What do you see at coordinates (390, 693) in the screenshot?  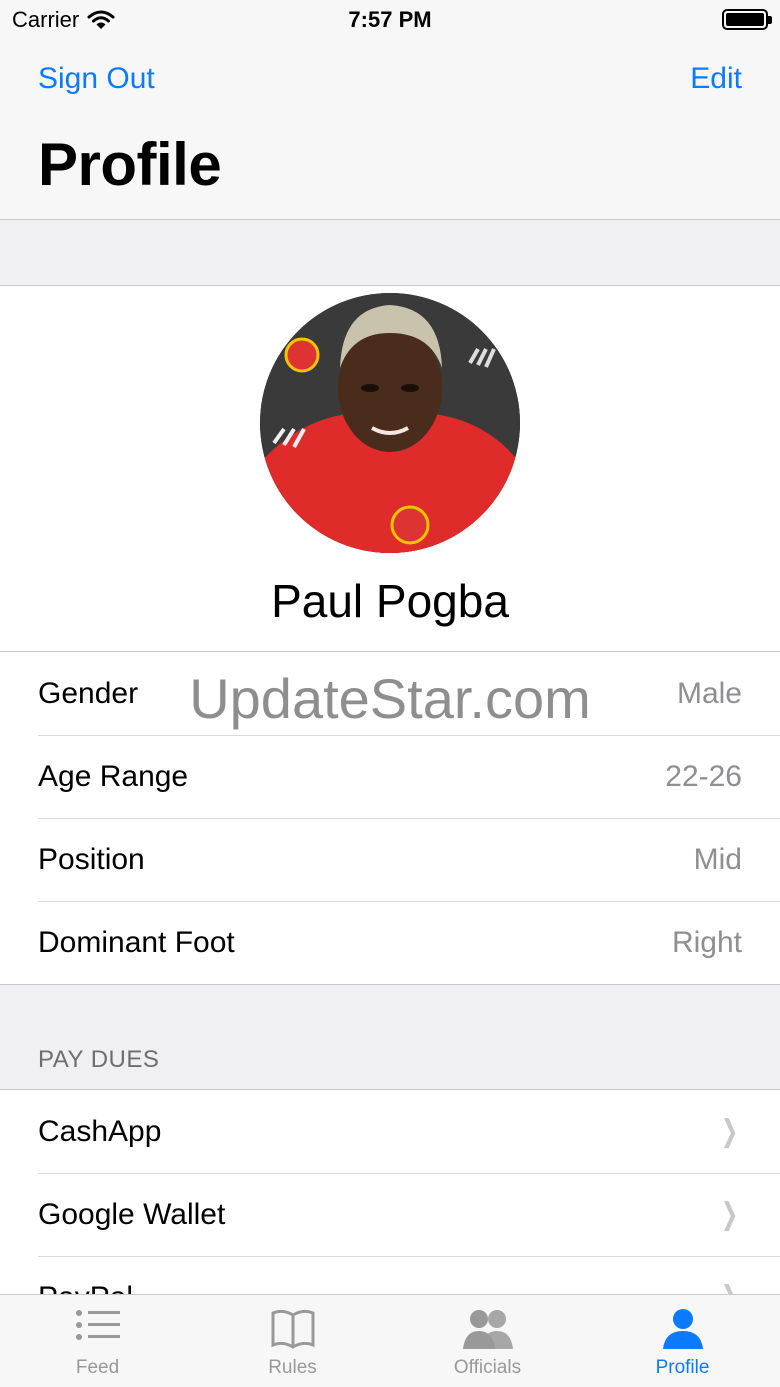 I see `info-row-gender: Gender Male` at bounding box center [390, 693].